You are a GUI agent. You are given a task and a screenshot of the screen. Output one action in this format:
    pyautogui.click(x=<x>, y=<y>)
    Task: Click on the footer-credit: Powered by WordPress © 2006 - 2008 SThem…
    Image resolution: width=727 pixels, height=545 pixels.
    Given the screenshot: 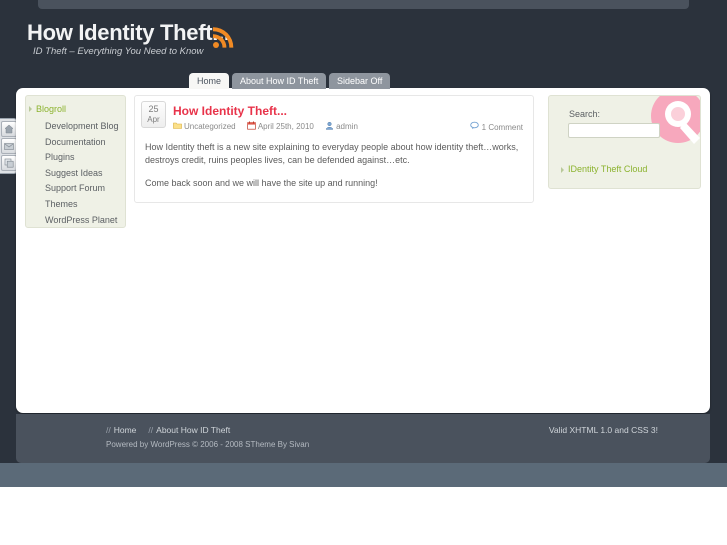 What is the action you would take?
    pyautogui.click(x=208, y=444)
    